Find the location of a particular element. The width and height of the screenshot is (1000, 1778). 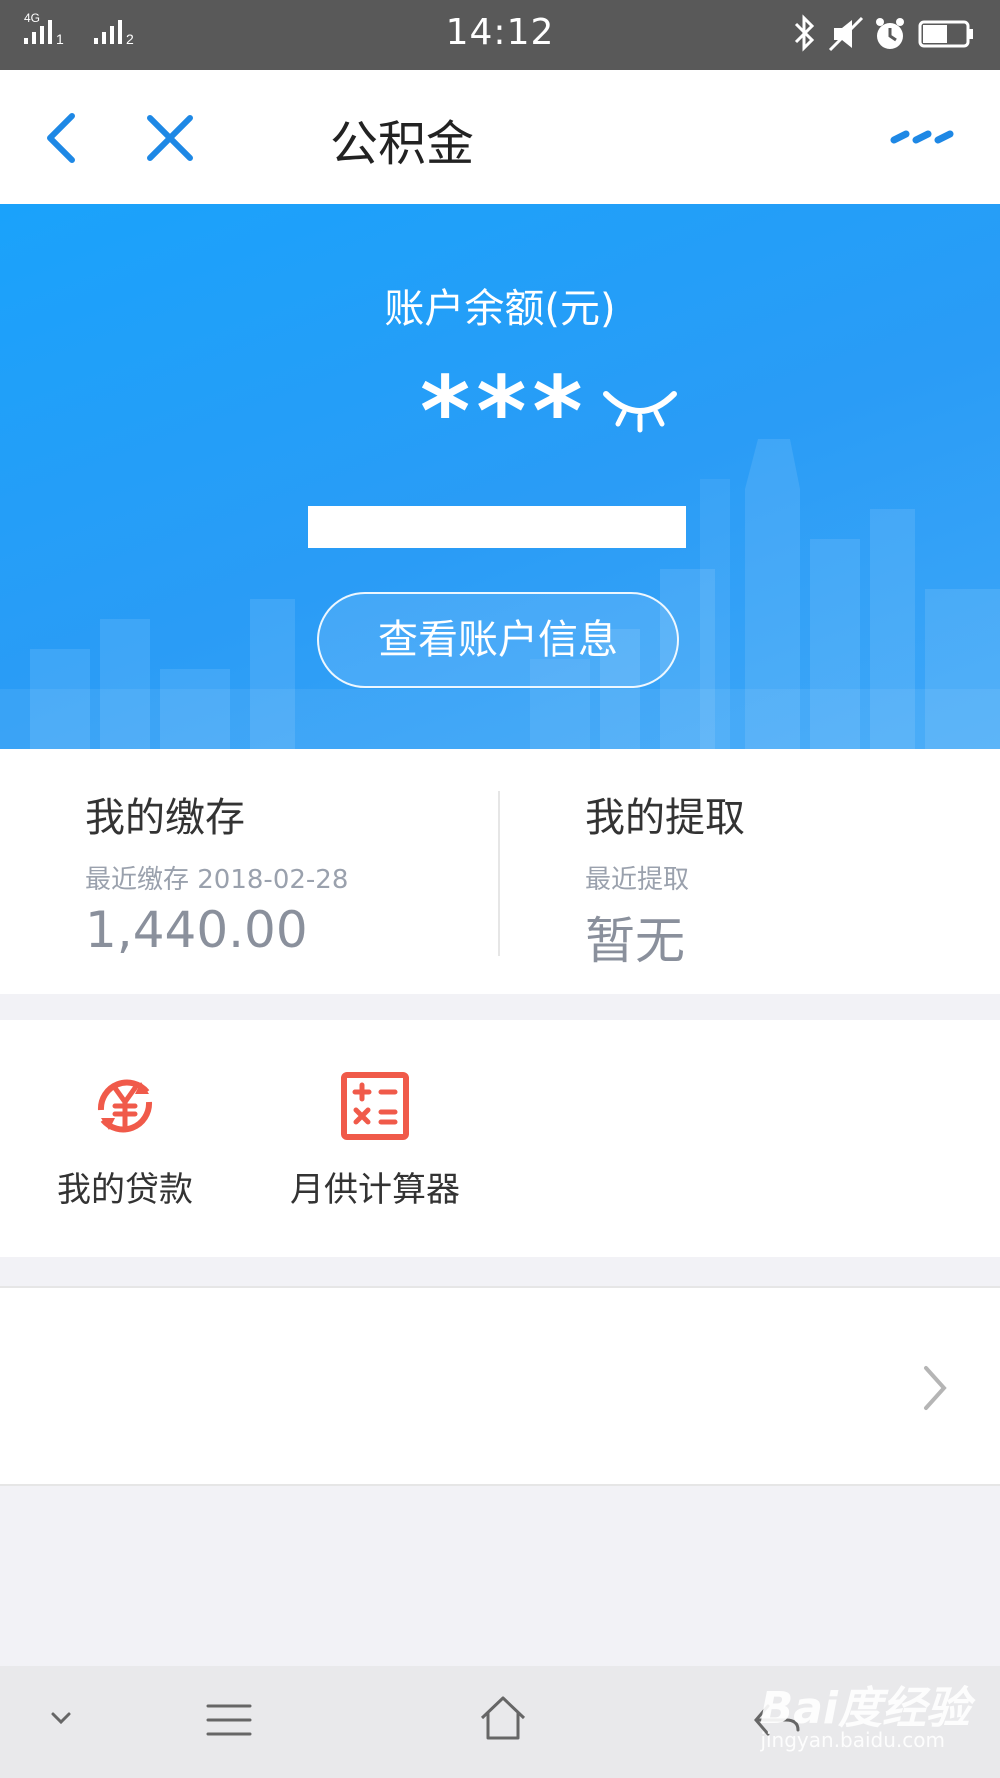

view-account-button: 查看账户信息 is located at coordinates (498, 640).